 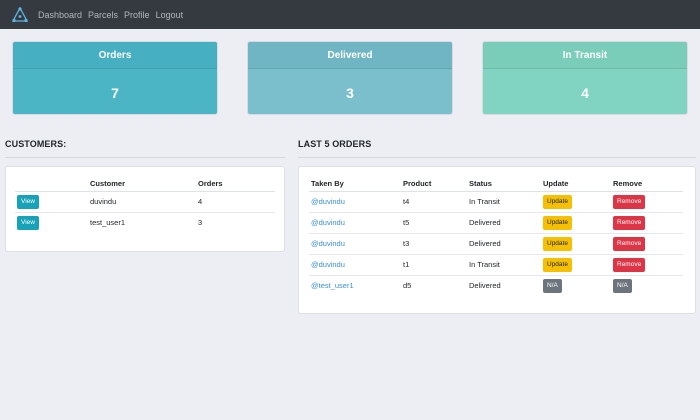 I want to click on last-orders-divider, so click(x=497, y=157).